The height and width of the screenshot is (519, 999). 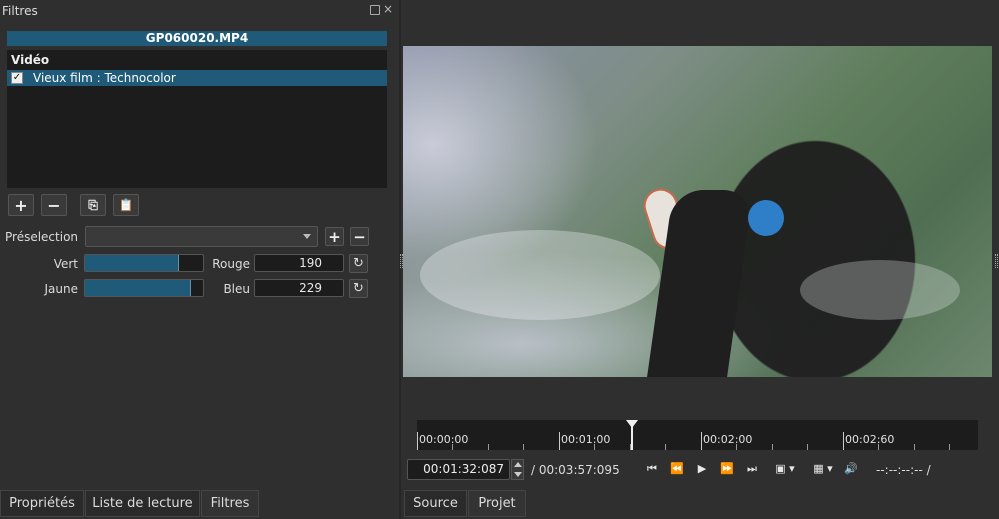 What do you see at coordinates (388, 9) in the screenshot?
I see `close-panel-icon: ×` at bounding box center [388, 9].